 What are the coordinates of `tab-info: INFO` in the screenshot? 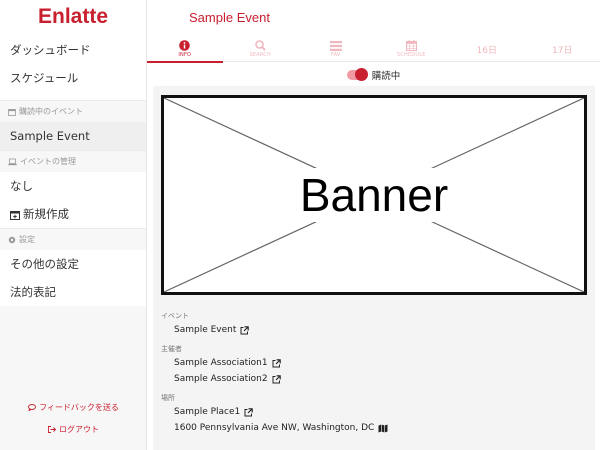 It's located at (185, 49).